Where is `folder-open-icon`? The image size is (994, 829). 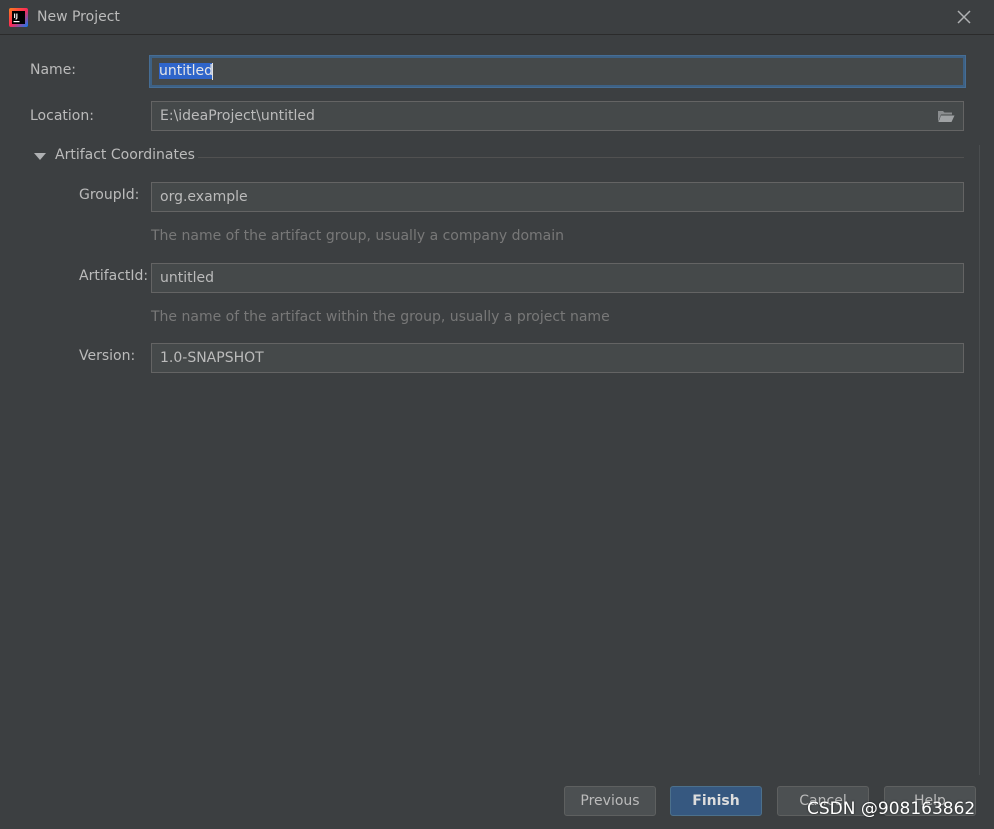
folder-open-icon is located at coordinates (946, 116).